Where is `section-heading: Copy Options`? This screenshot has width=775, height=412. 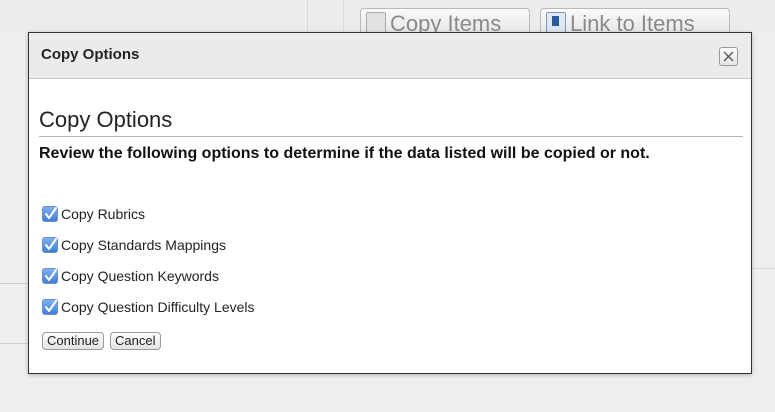
section-heading: Copy Options is located at coordinates (106, 119).